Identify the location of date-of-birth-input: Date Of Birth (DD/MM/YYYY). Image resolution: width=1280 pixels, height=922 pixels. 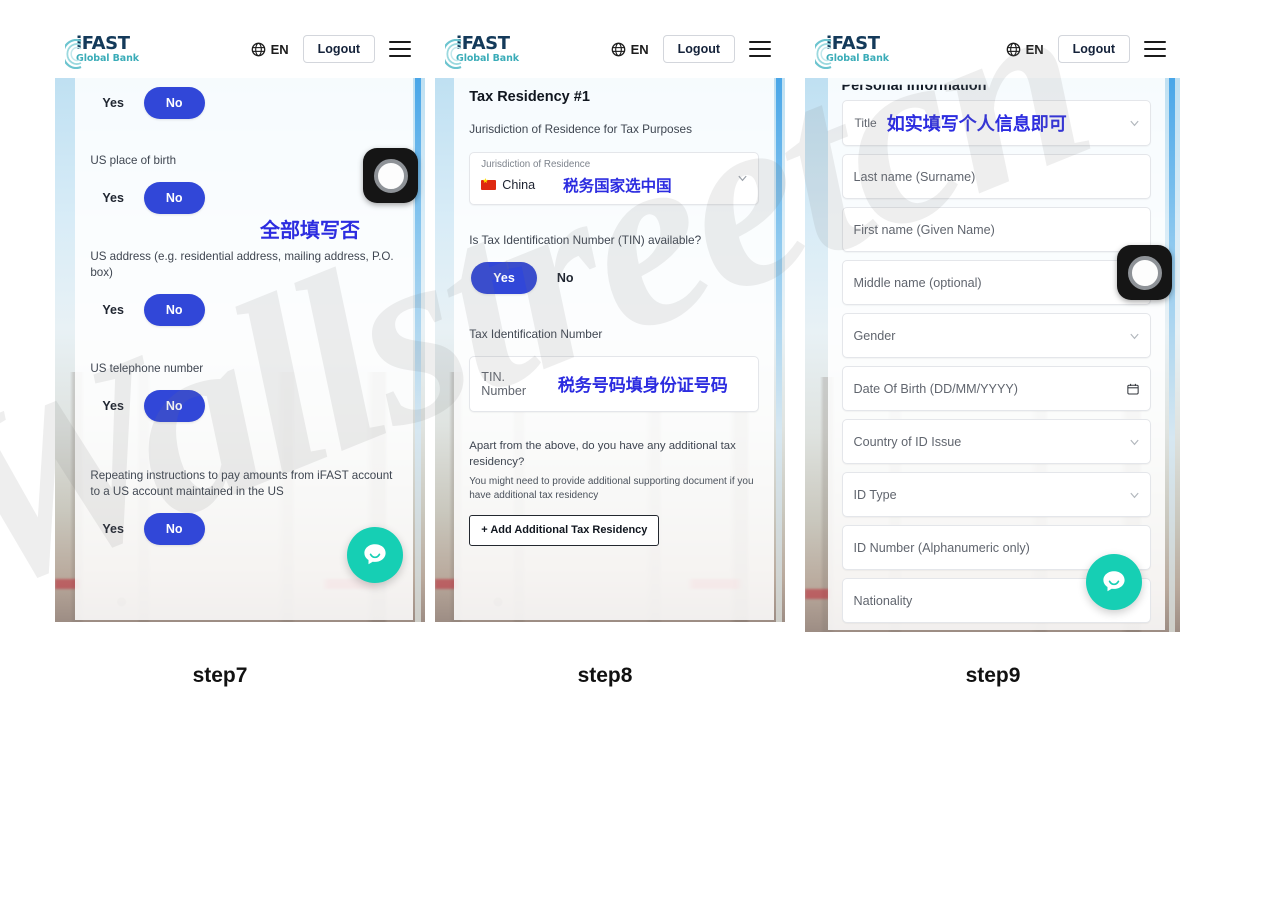
(996, 388).